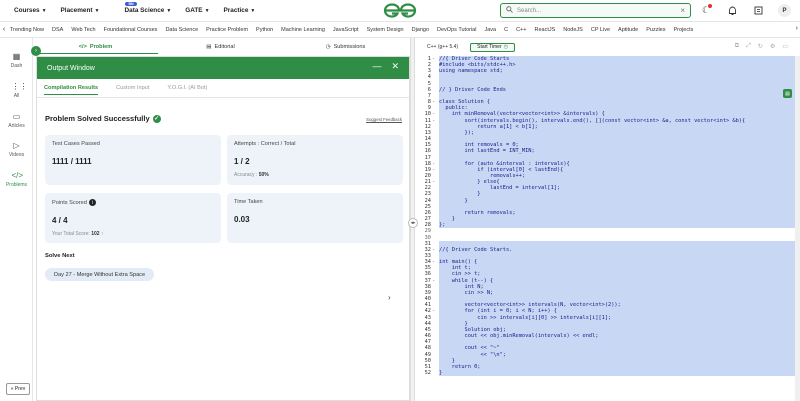 The image size is (800, 401). What do you see at coordinates (36, 51) in the screenshot?
I see `collapse-icon: ›` at bounding box center [36, 51].